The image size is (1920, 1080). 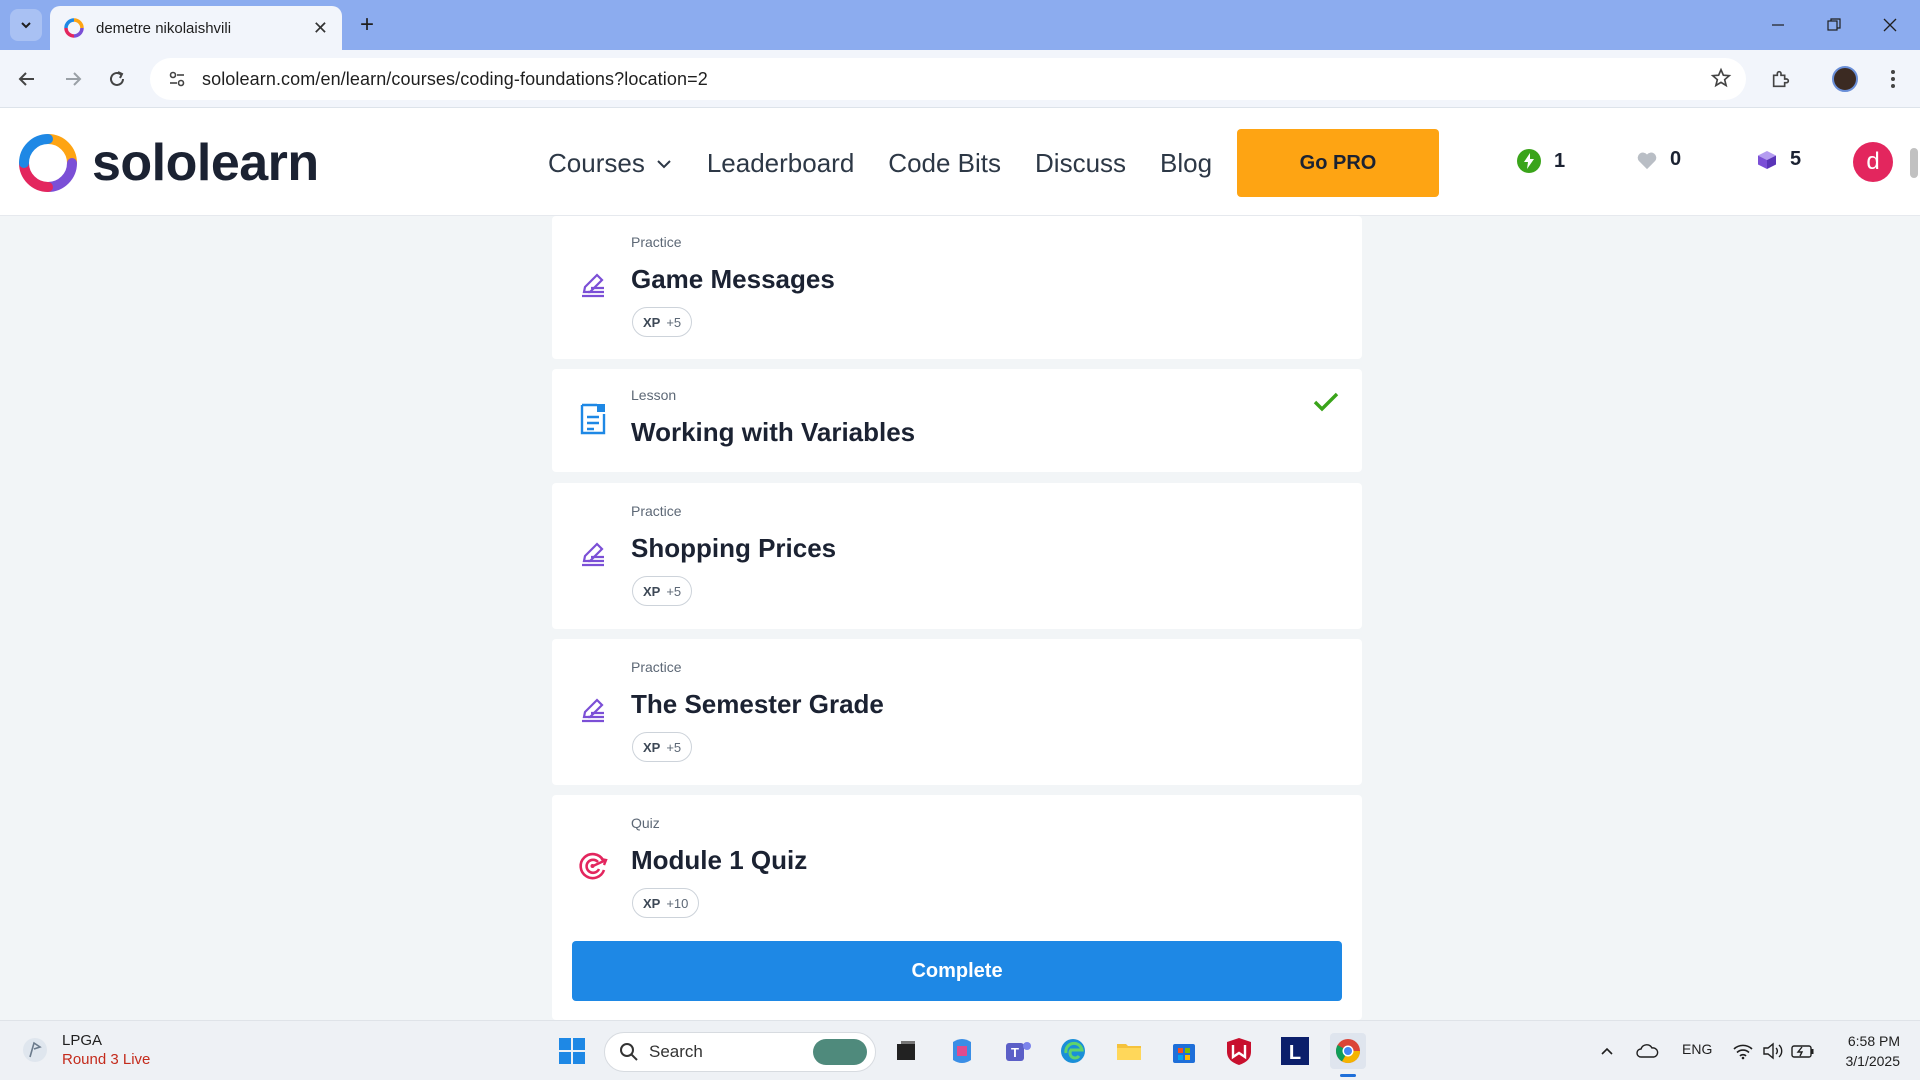 I want to click on taskbar-chrome, so click(x=1348, y=1055).